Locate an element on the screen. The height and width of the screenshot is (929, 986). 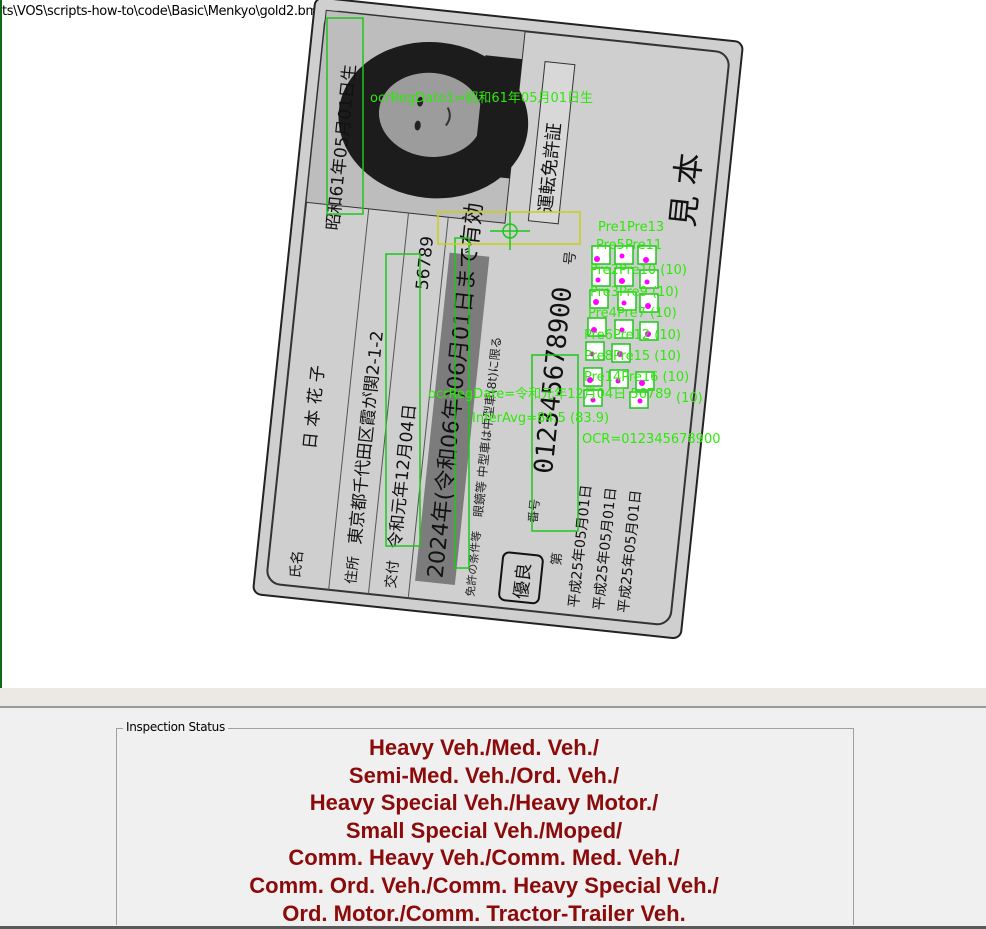
class-label: 第 is located at coordinates (557, 559).